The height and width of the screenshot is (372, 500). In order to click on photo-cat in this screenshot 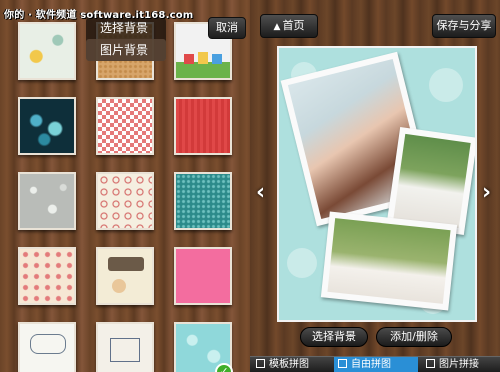, I will do `click(389, 261)`.